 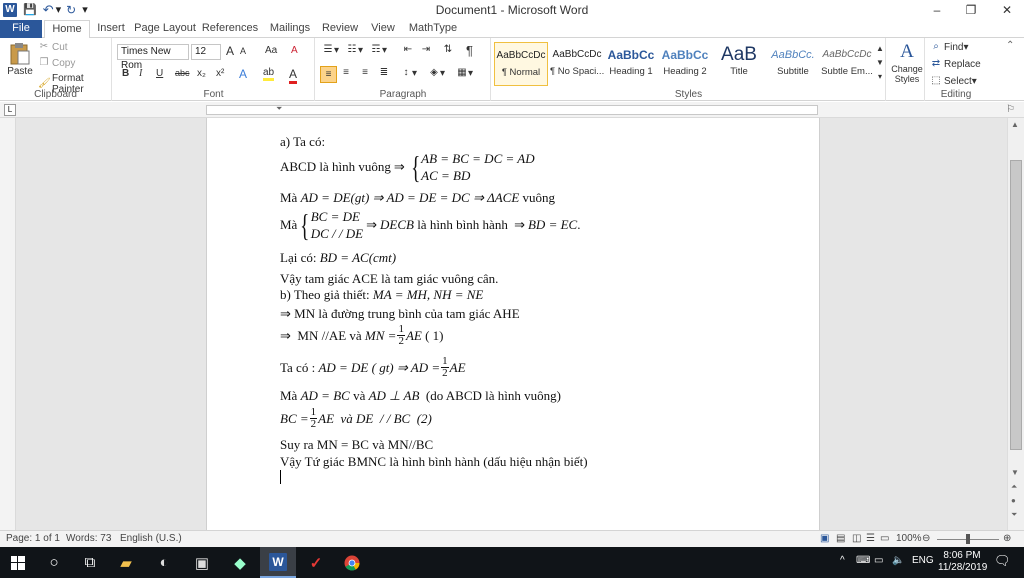 What do you see at coordinates (521, 64) in the screenshot?
I see `style-normal: AaBbCcDc ¶ Normal` at bounding box center [521, 64].